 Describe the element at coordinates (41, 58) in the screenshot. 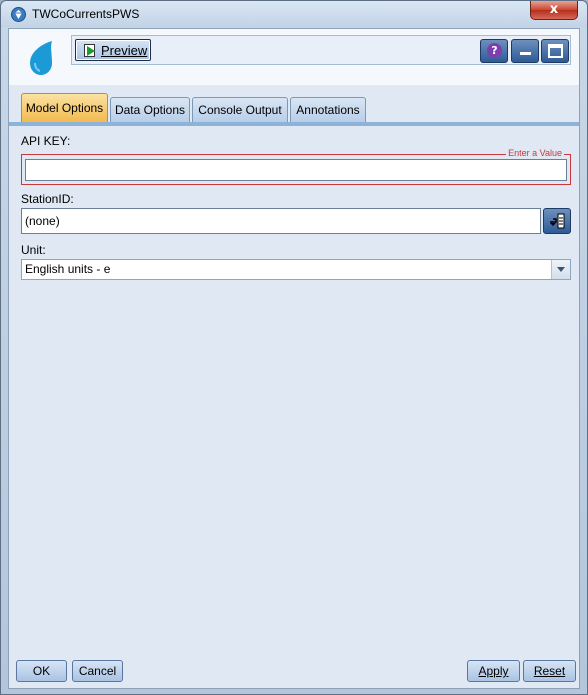

I see `water-drop-icon` at that location.